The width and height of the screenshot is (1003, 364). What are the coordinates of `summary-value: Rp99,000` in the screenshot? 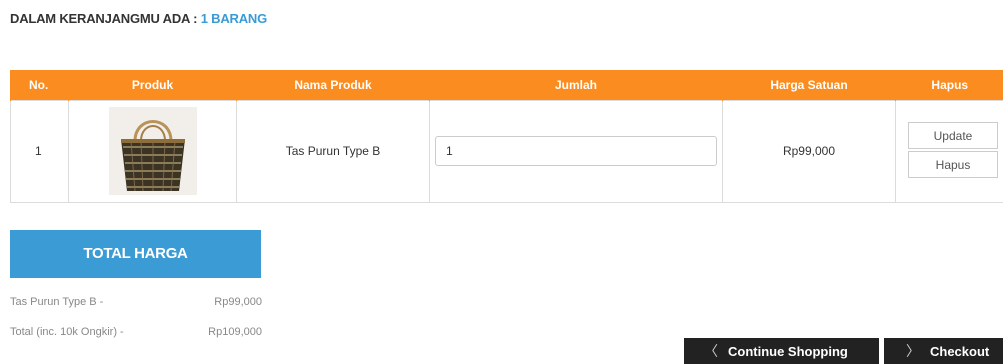 It's located at (238, 302).